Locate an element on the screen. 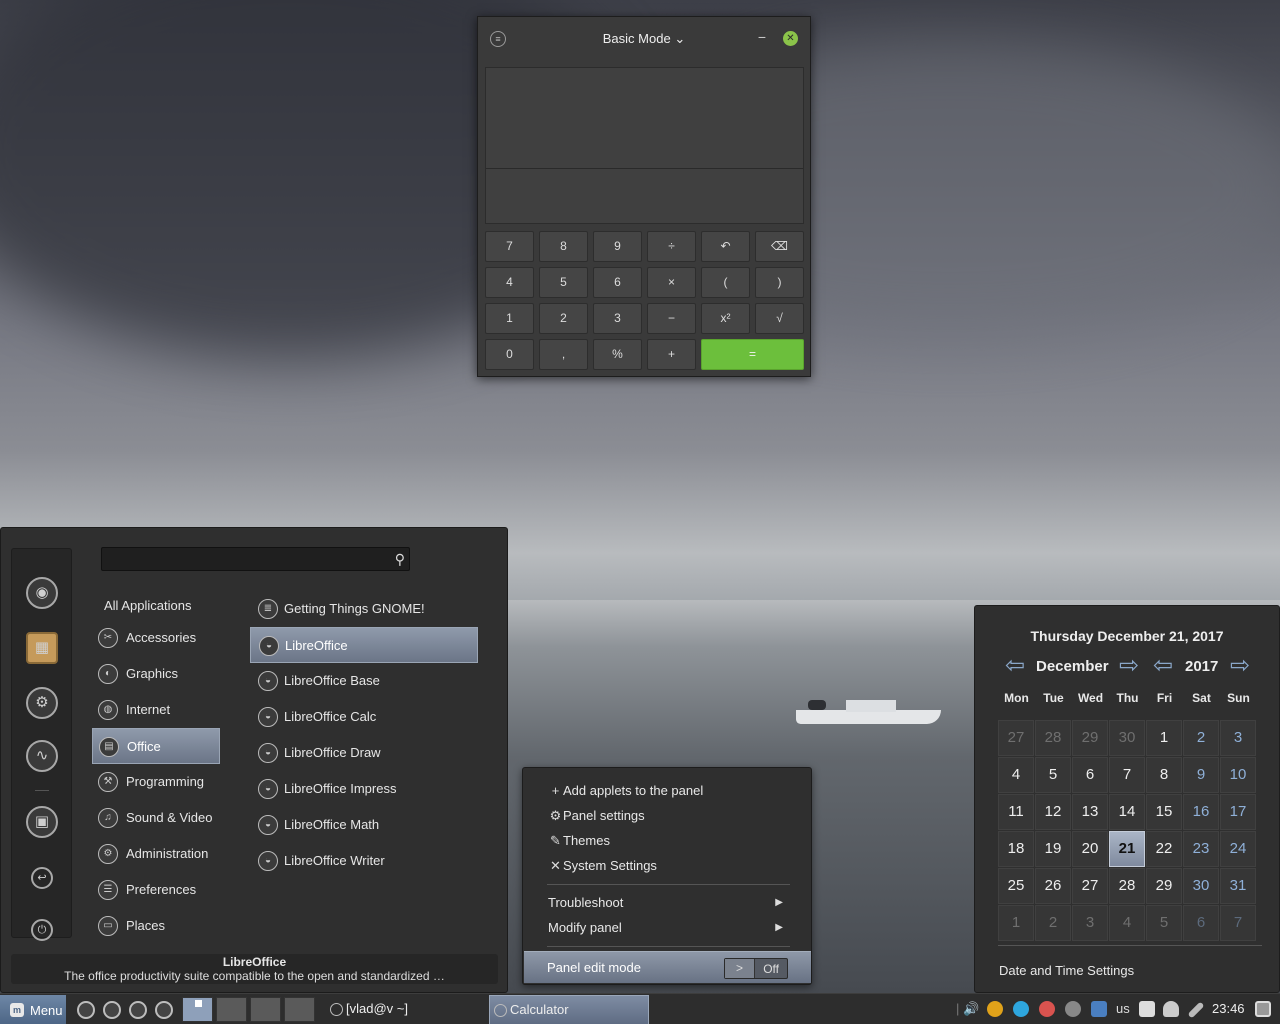 Image resolution: width=1280 pixels, height=1024 pixels. calendar-day: 23 is located at coordinates (1201, 849).